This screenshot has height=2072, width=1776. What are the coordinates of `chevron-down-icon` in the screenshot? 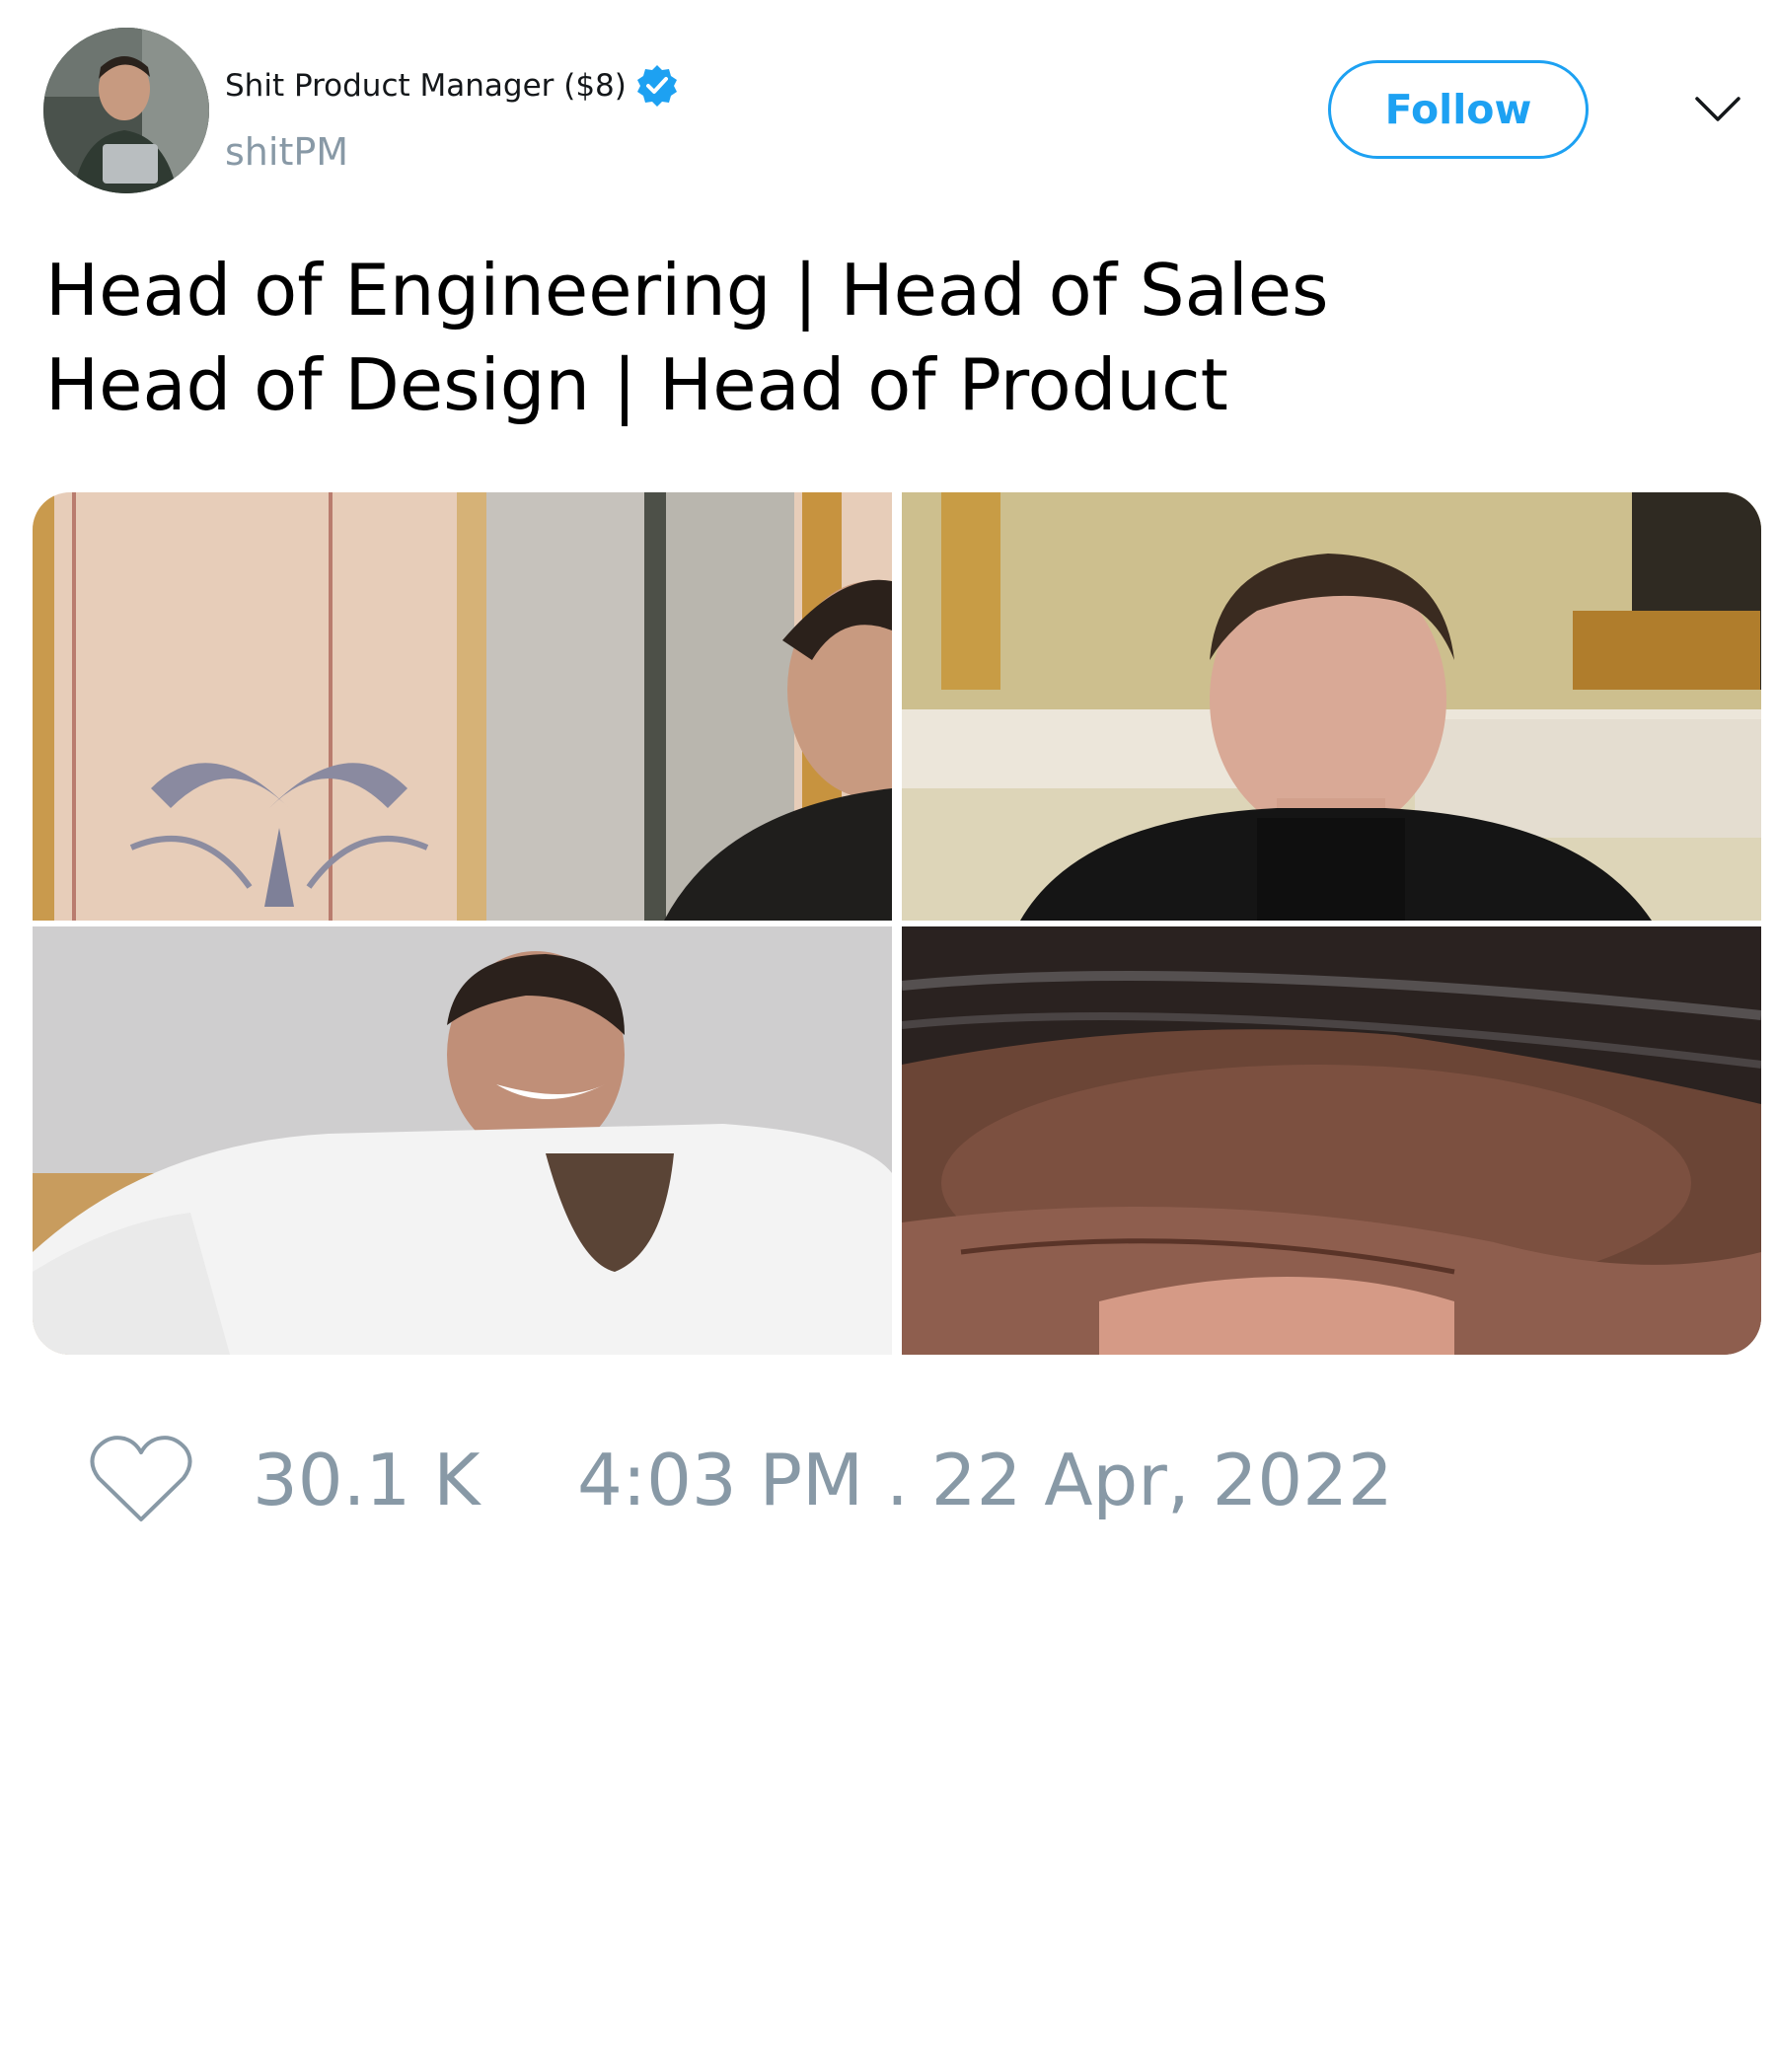 It's located at (1718, 109).